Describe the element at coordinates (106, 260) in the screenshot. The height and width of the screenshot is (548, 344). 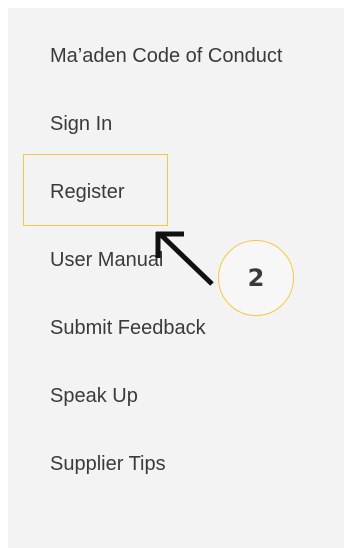
I see `menu-item-user-manual: User Manual` at that location.